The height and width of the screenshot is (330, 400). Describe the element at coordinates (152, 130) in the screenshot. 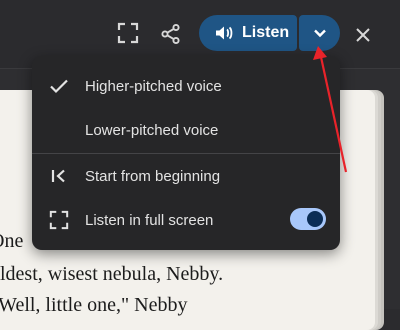

I see `menu-item-label: Lower-pitched voice` at that location.